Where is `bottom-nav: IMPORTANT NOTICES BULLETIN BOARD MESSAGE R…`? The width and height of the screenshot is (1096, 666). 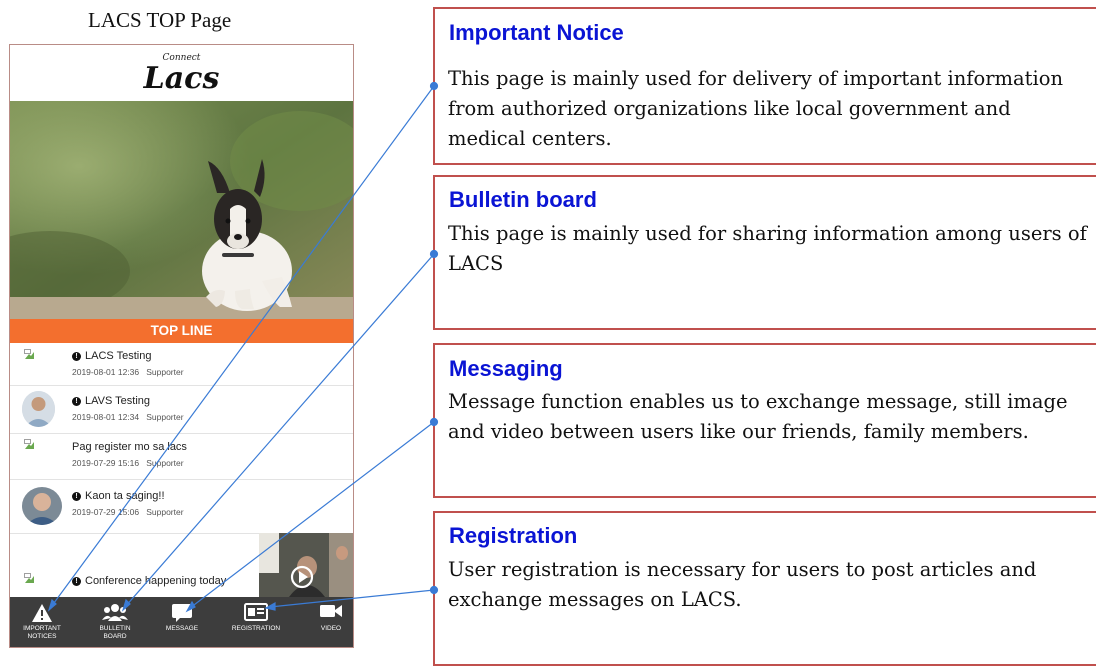
bottom-nav: IMPORTANT NOTICES BULLETIN BOARD MESSAGE R… is located at coordinates (181, 622).